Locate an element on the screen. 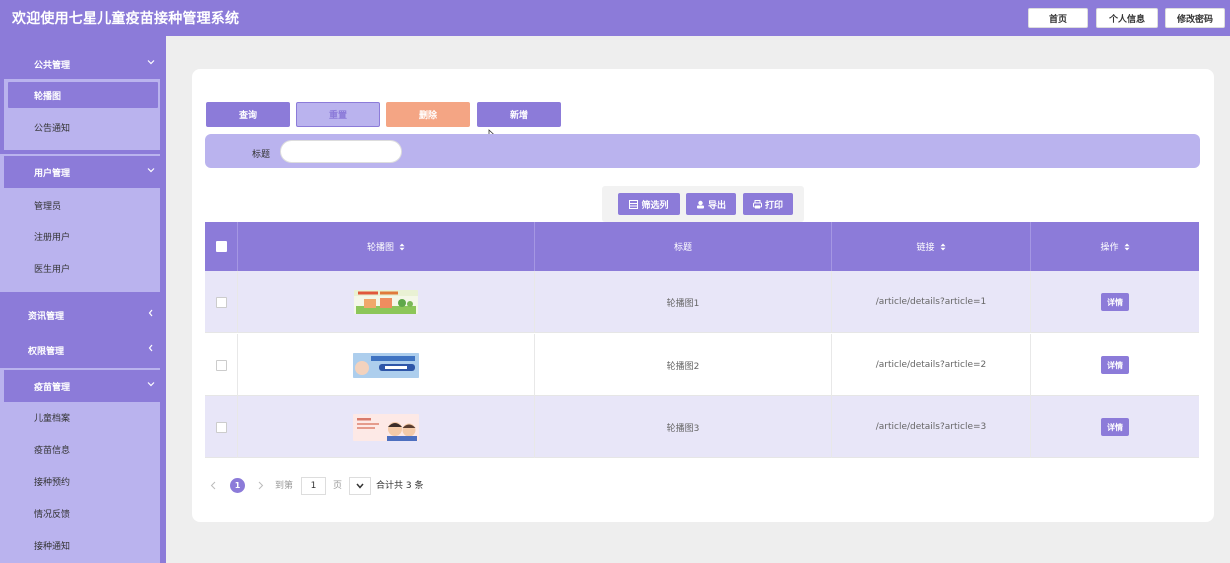 Image resolution: width=1230 pixels, height=563 pixels. sidebar-group-public: 公共管理 is located at coordinates (83, 64).